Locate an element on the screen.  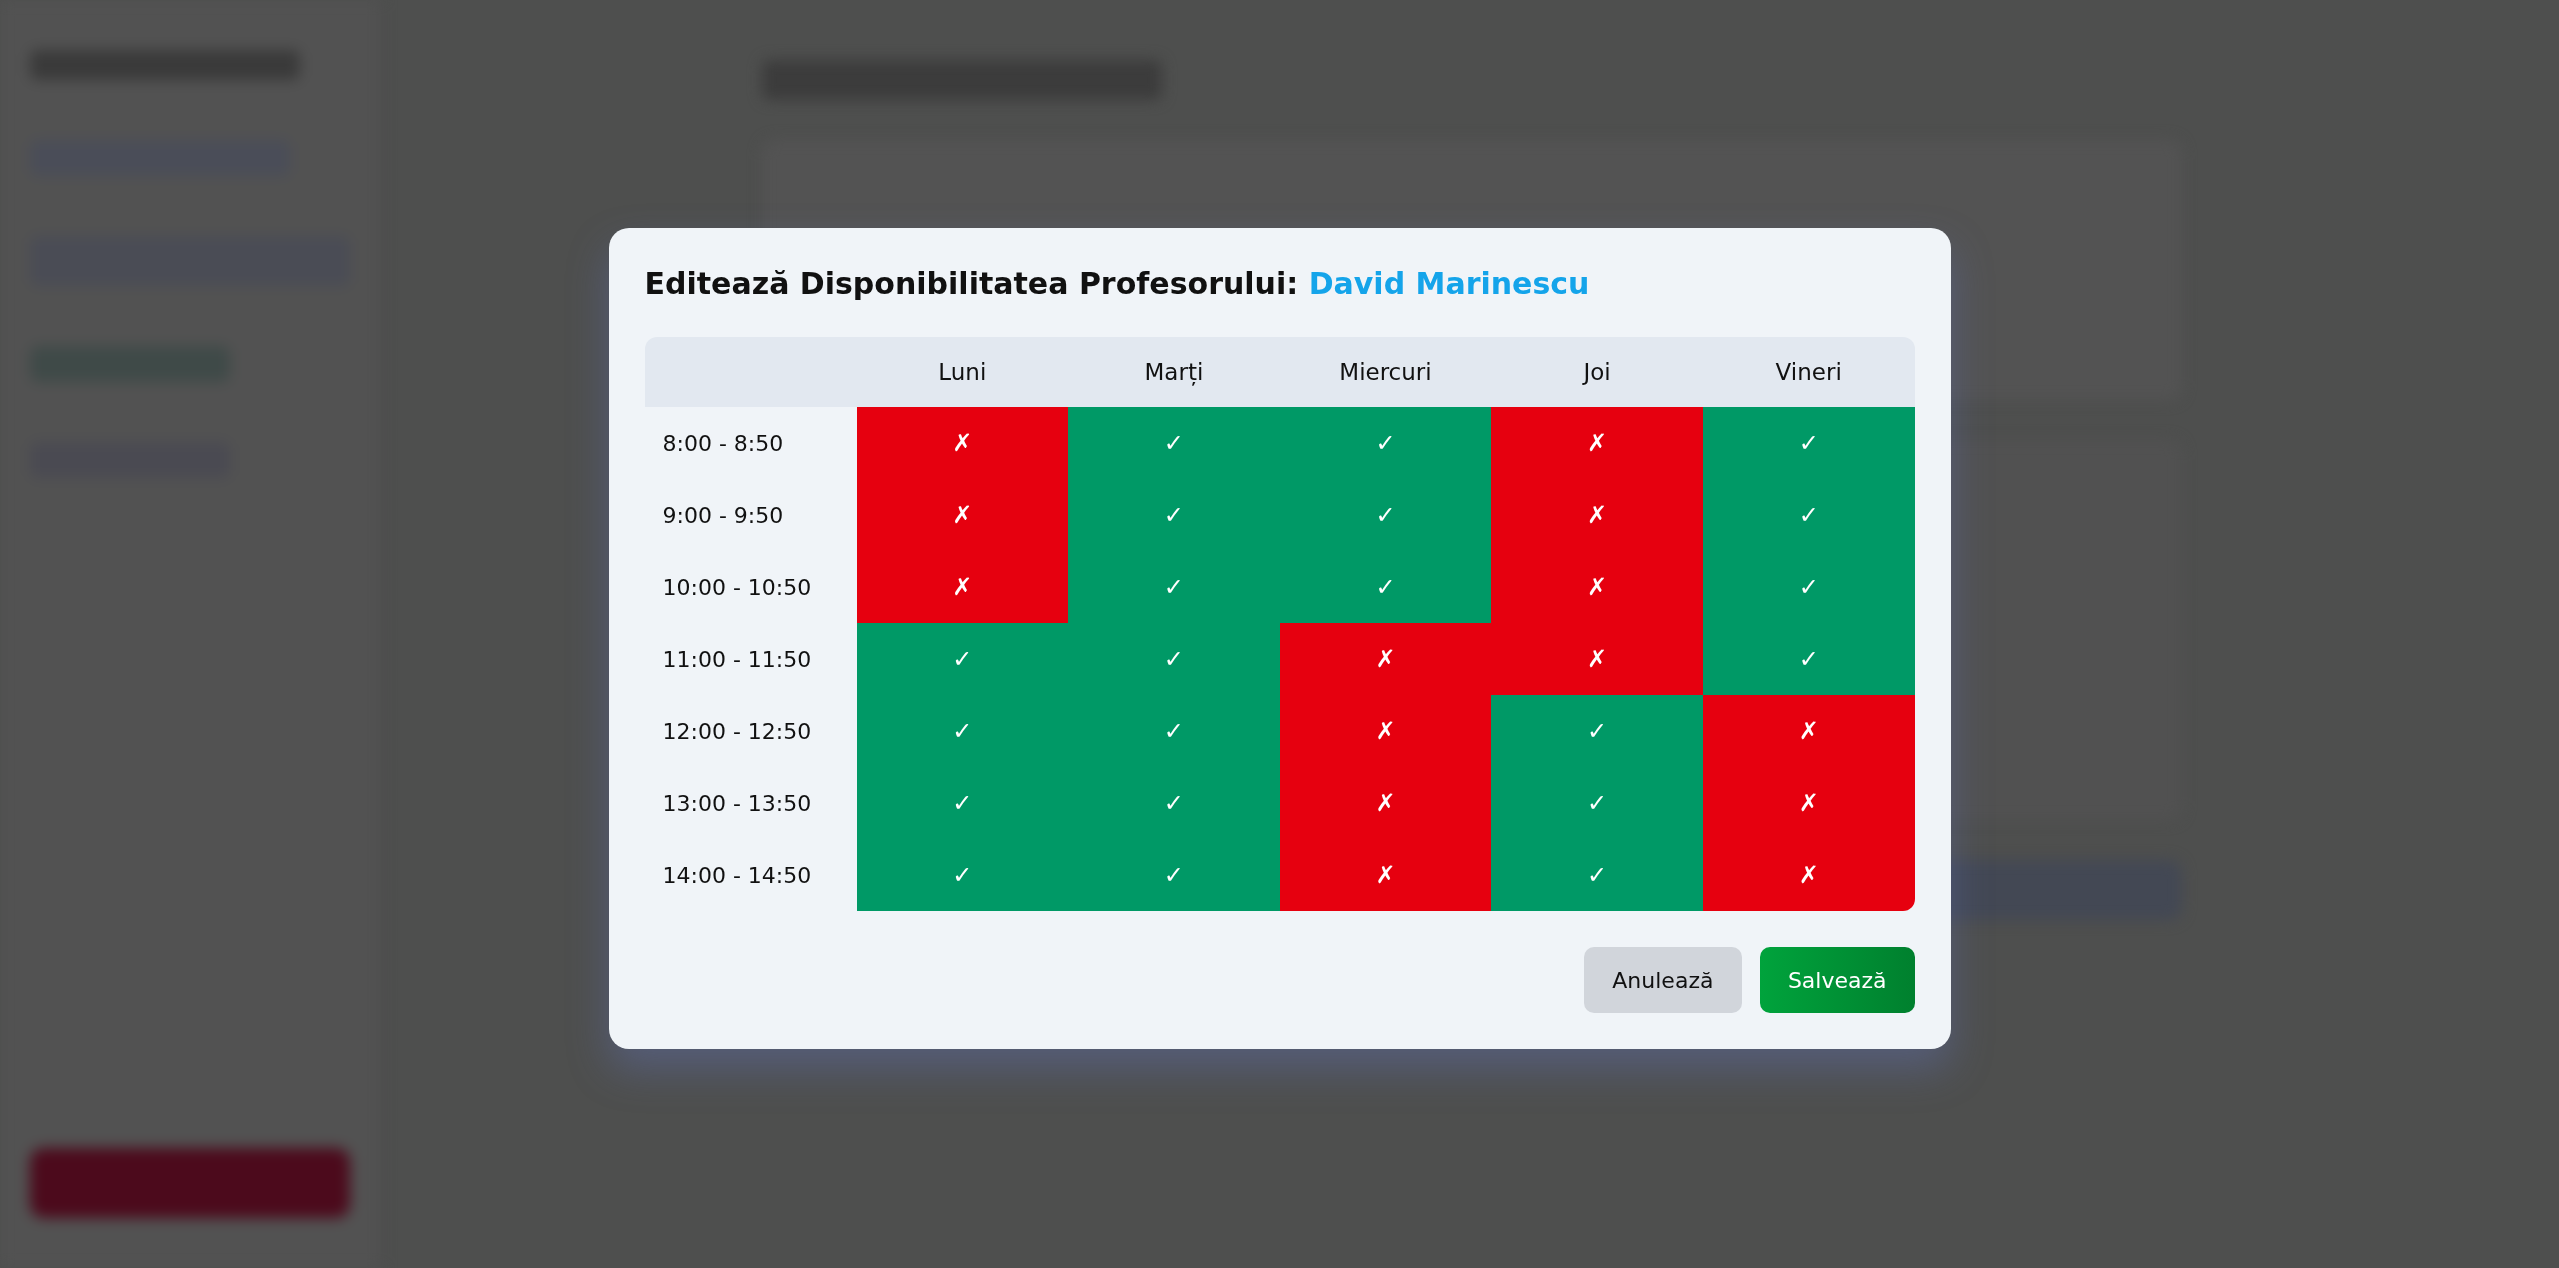
day-header: Miercuri is located at coordinates (1385, 372).